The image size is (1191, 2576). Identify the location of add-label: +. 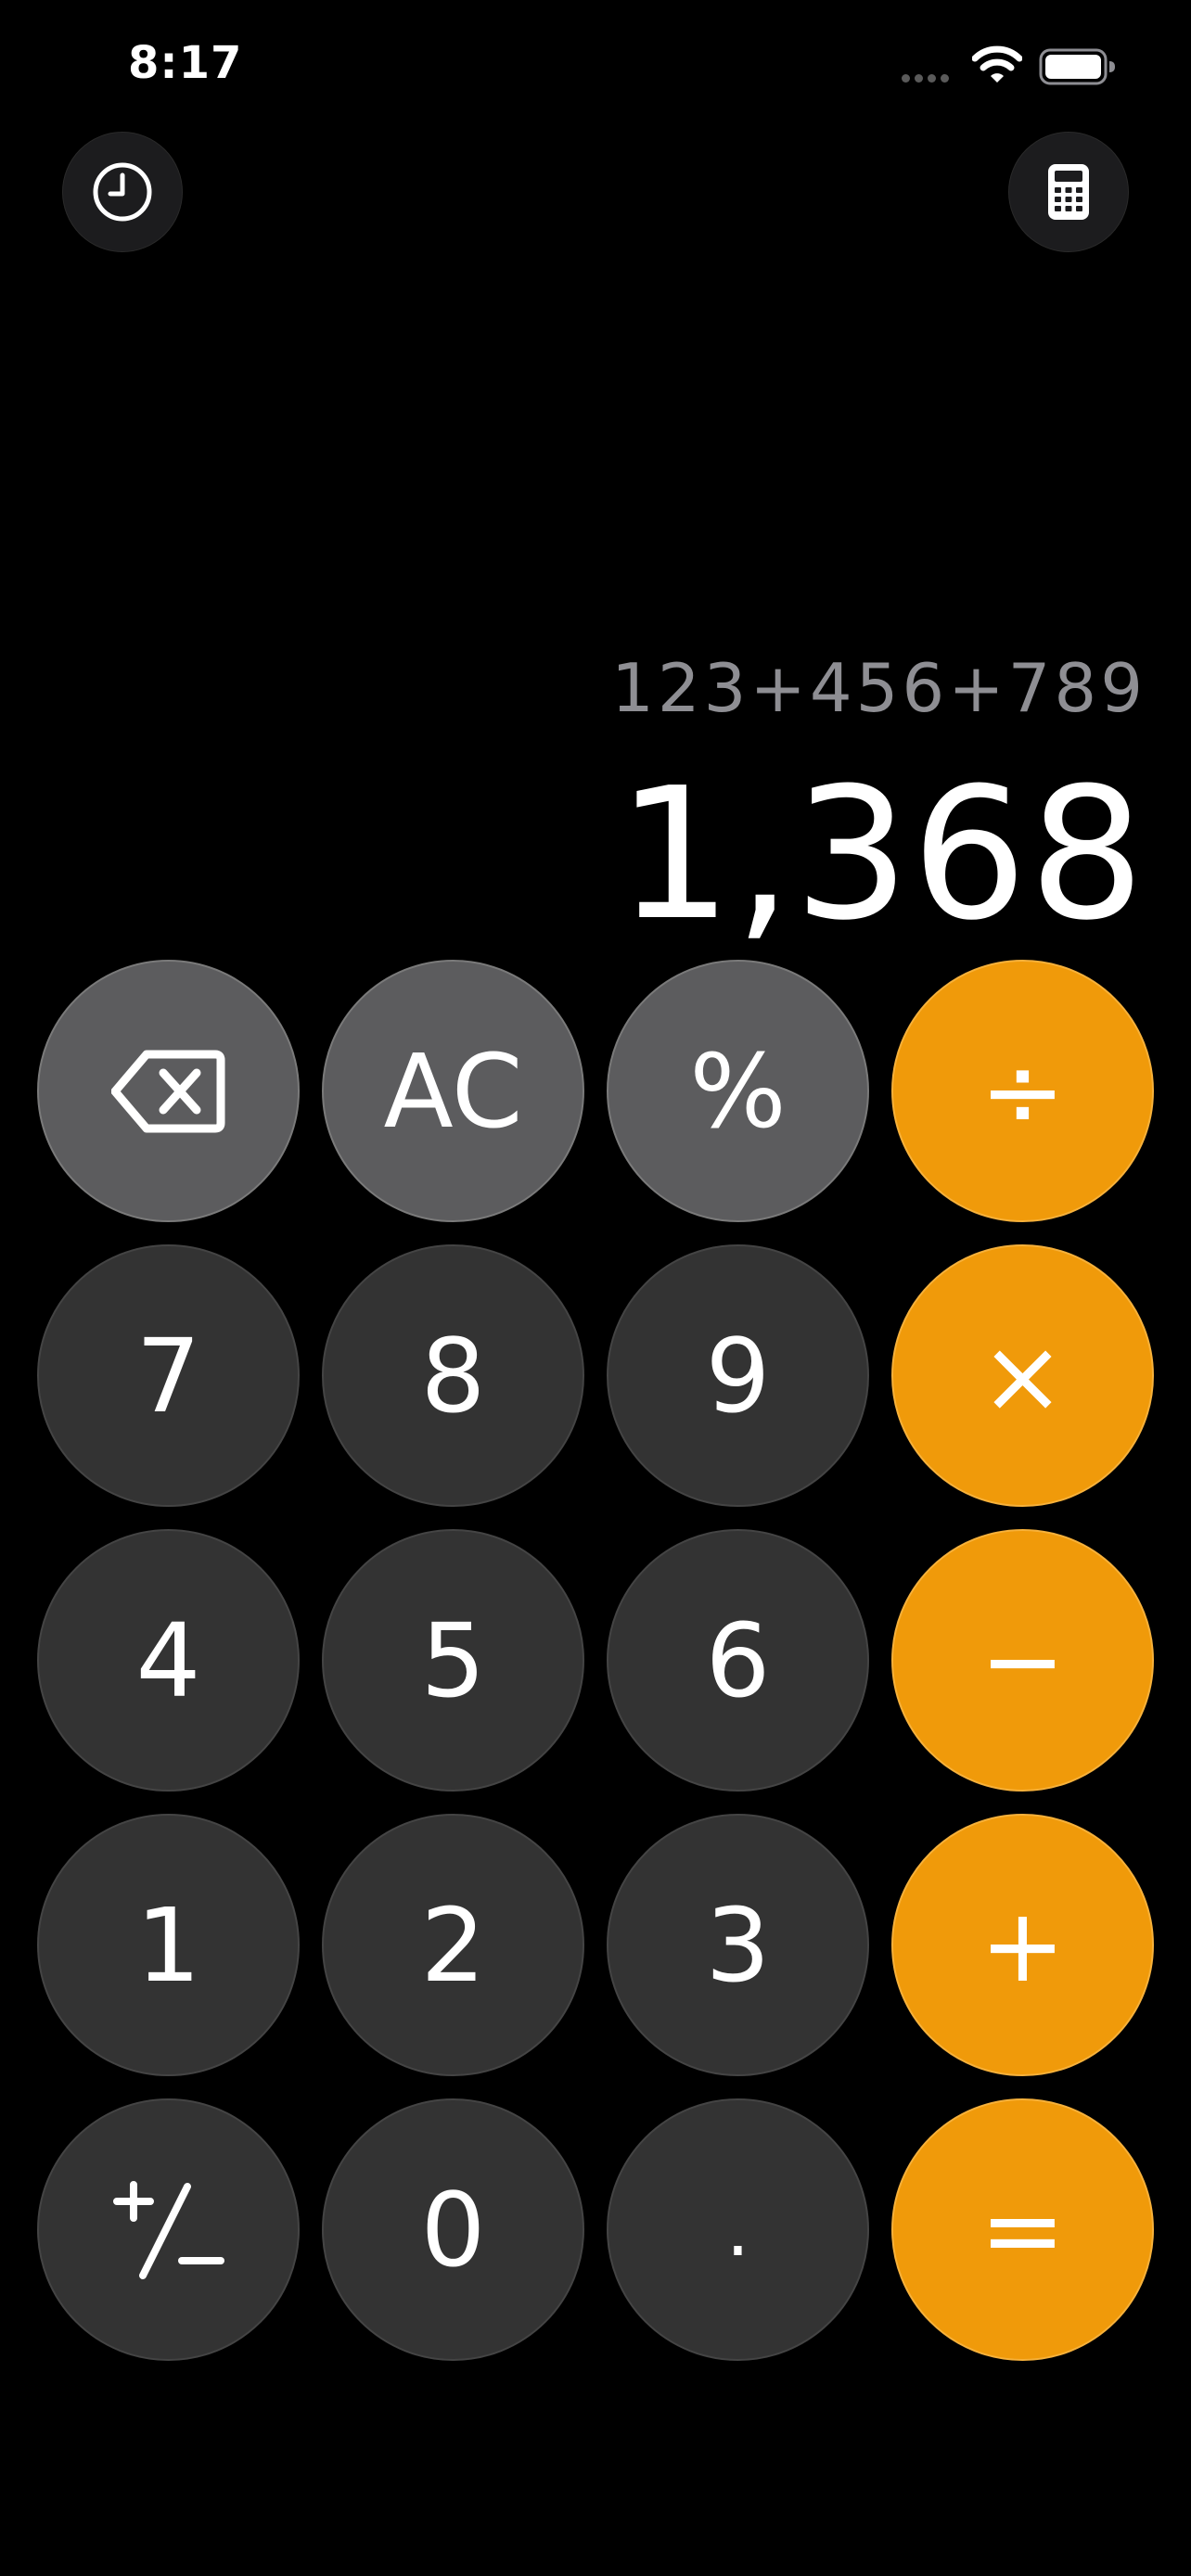
(1023, 1945).